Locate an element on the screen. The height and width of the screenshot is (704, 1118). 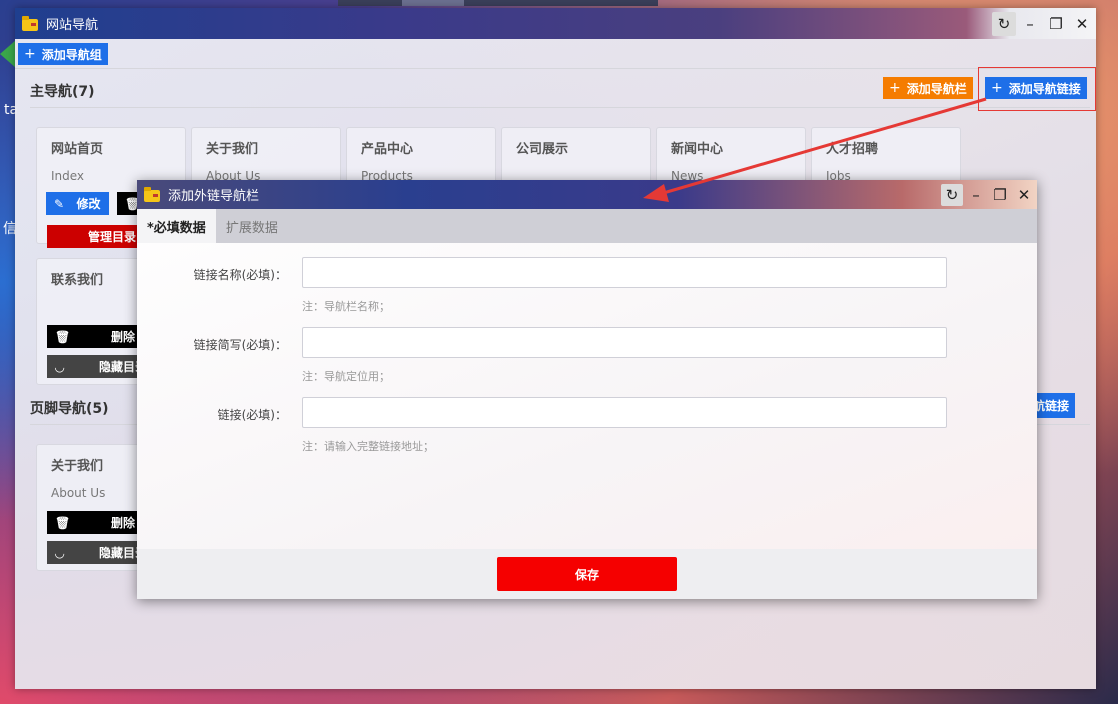
dialog-footer: 保存 is located at coordinates (587, 574).